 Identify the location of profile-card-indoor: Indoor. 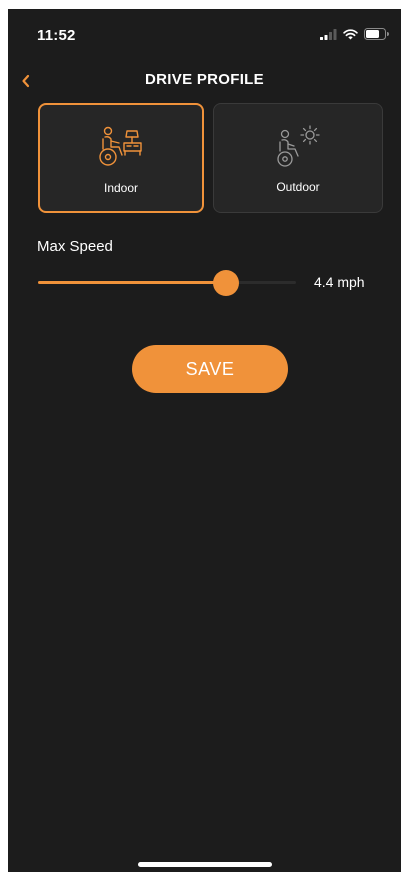
(121, 158).